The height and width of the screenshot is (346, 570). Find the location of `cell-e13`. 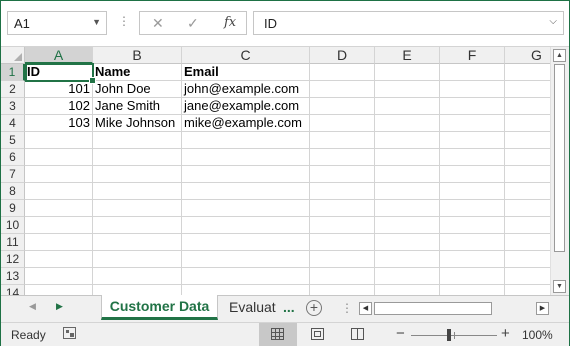

cell-e13 is located at coordinates (407, 276).